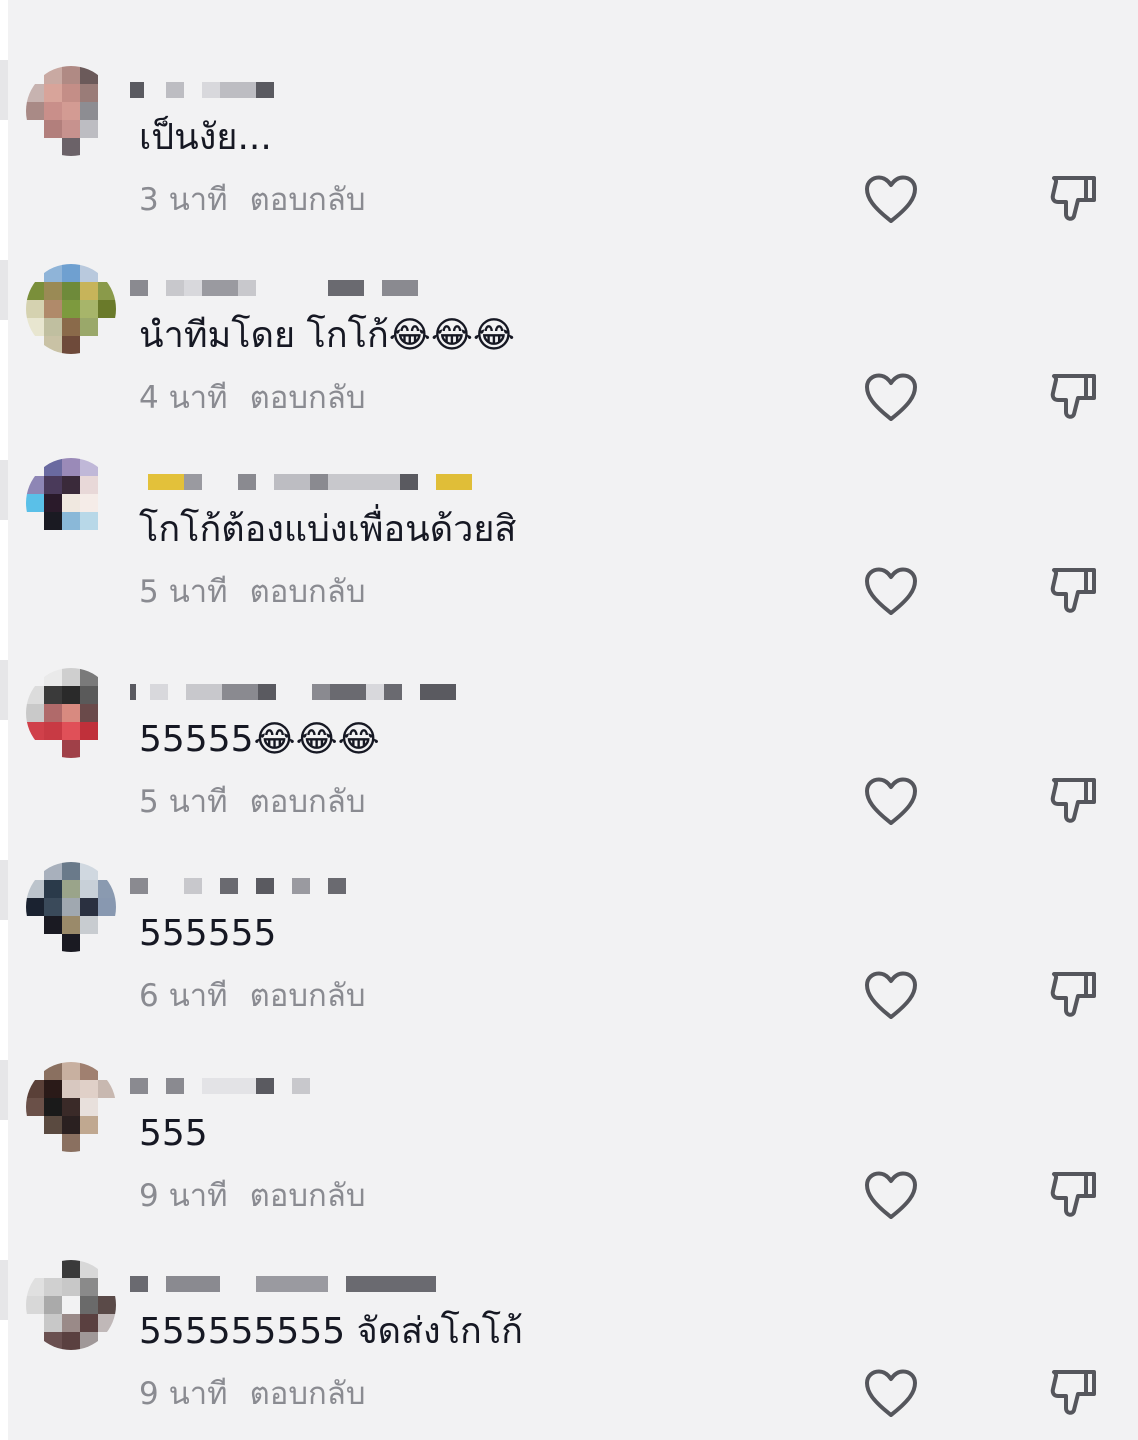 The image size is (1138, 1440). Describe the element at coordinates (569, 962) in the screenshot. I see `comment-item: 555555 6 นาที ตอบกลับ` at that location.